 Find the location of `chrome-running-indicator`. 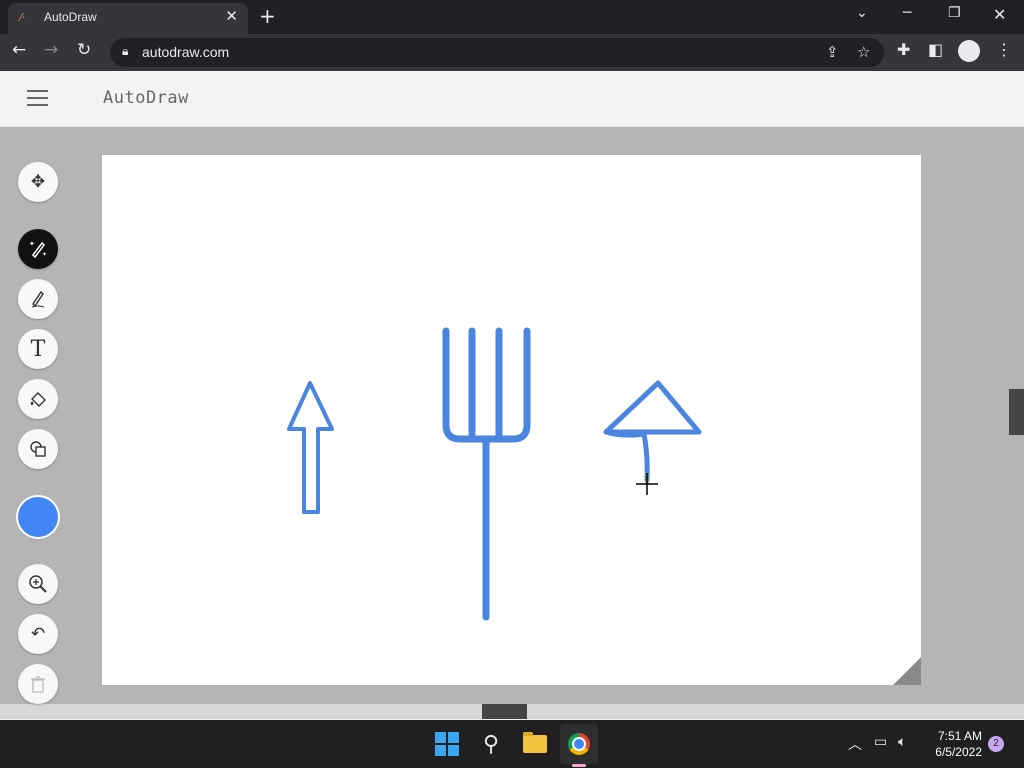

chrome-running-indicator is located at coordinates (579, 765).